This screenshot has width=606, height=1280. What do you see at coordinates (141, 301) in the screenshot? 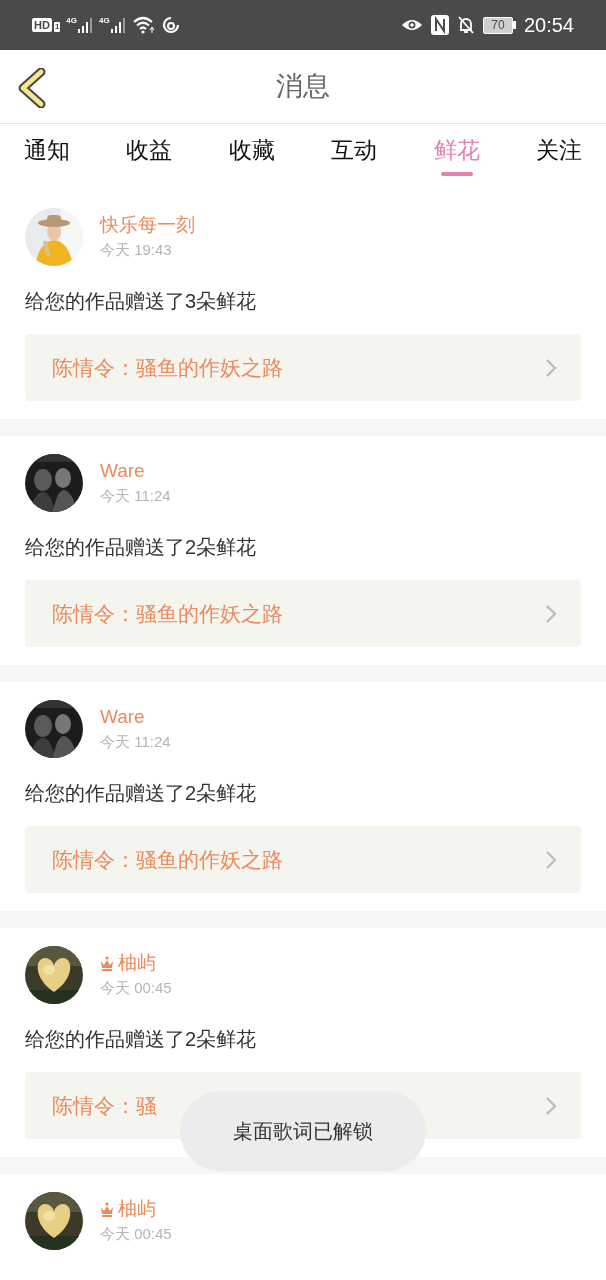
I see `message-text: 给您的作品赠送了3朵鲜花` at bounding box center [141, 301].